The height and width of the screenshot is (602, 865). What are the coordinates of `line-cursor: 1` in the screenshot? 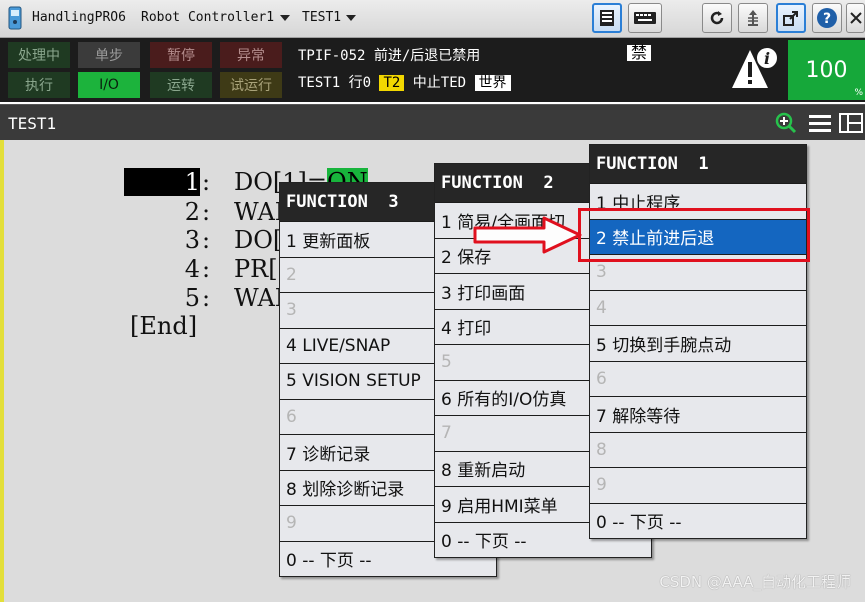 It's located at (162, 182).